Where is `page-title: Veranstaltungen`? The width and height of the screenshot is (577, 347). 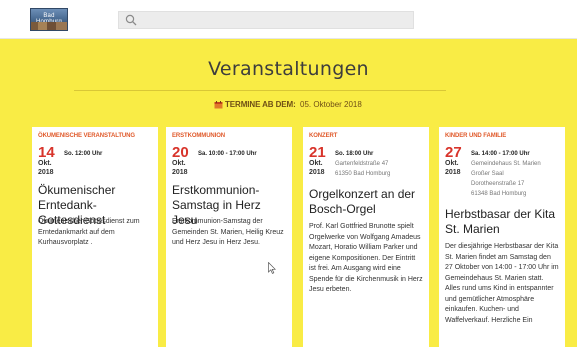
page-title: Veranstaltungen is located at coordinates (288, 69).